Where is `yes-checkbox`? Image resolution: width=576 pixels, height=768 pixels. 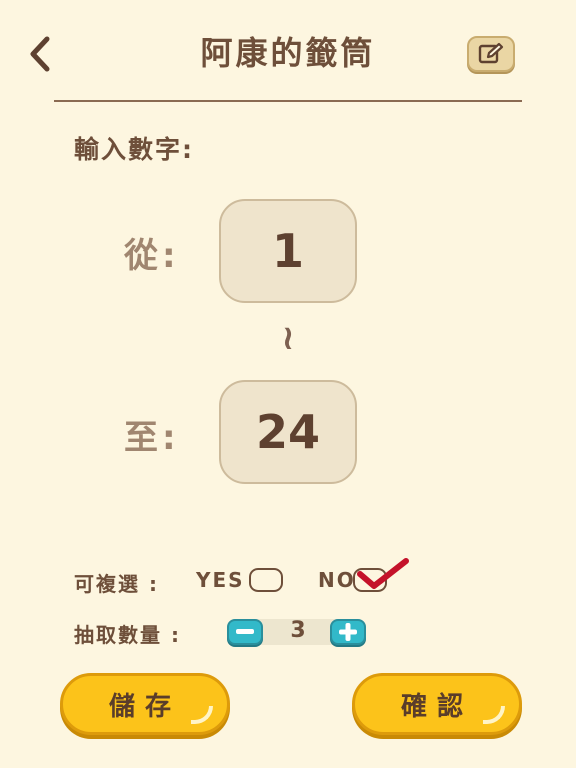
yes-checkbox is located at coordinates (266, 580).